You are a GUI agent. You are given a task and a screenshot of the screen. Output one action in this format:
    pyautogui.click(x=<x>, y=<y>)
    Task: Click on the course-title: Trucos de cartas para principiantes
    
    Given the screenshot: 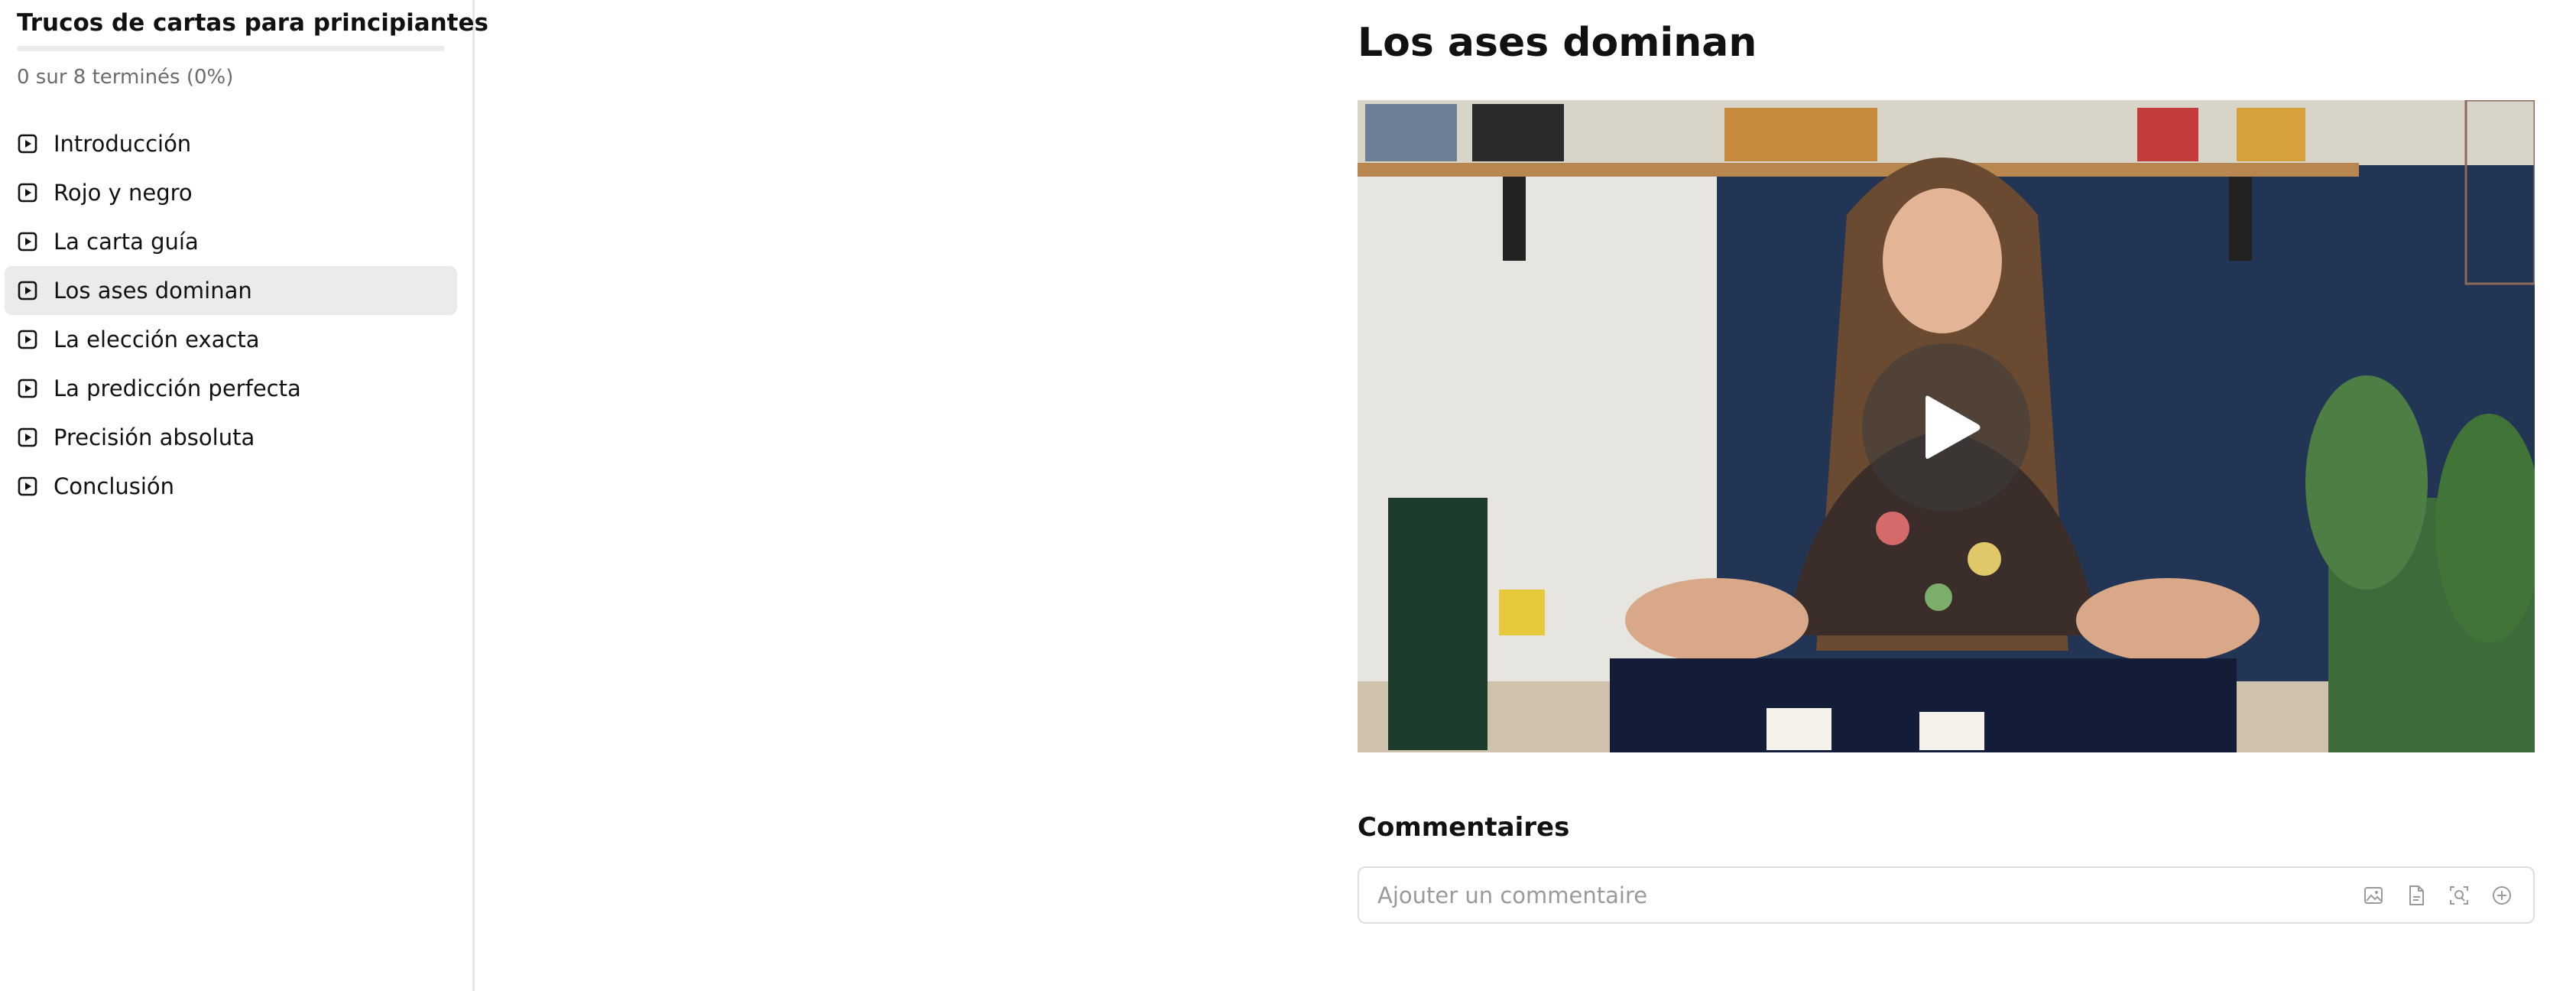 What is the action you would take?
    pyautogui.click(x=253, y=23)
    